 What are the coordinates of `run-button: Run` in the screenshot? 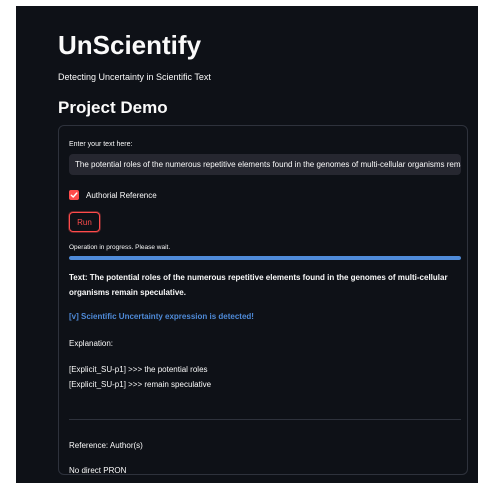 It's located at (84, 222).